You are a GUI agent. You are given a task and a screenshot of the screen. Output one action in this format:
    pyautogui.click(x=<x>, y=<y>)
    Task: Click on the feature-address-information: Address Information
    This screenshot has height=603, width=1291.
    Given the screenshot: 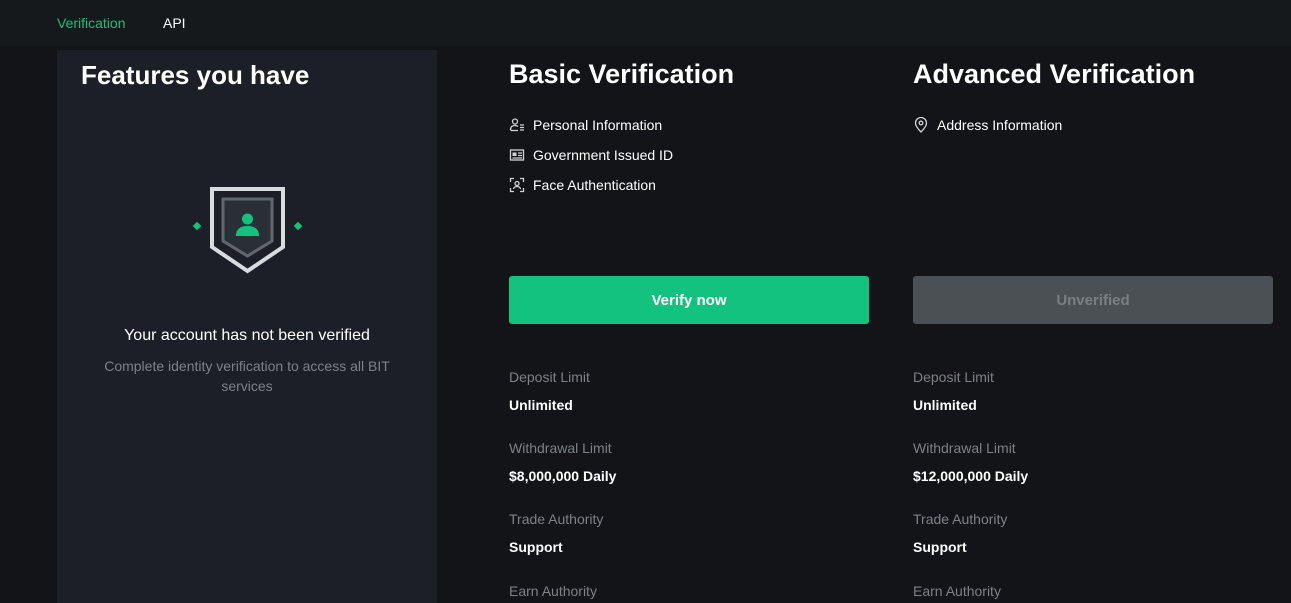 What is the action you would take?
    pyautogui.click(x=987, y=125)
    